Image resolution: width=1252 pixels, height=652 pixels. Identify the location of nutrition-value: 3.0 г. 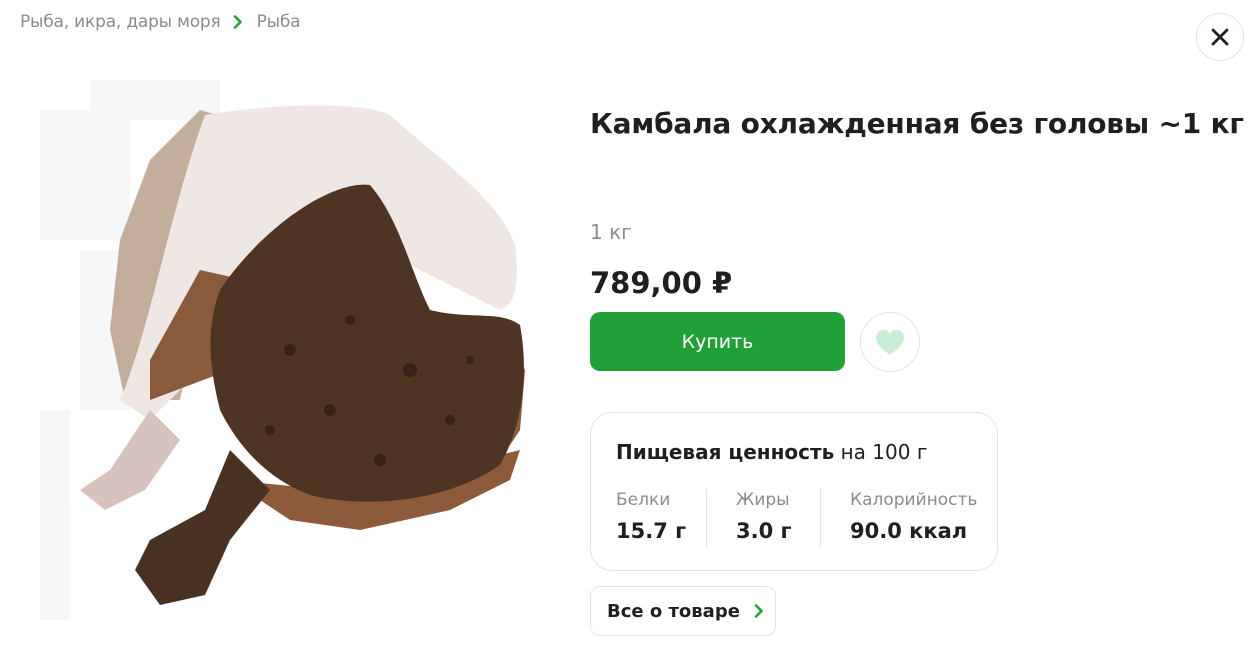
(764, 531).